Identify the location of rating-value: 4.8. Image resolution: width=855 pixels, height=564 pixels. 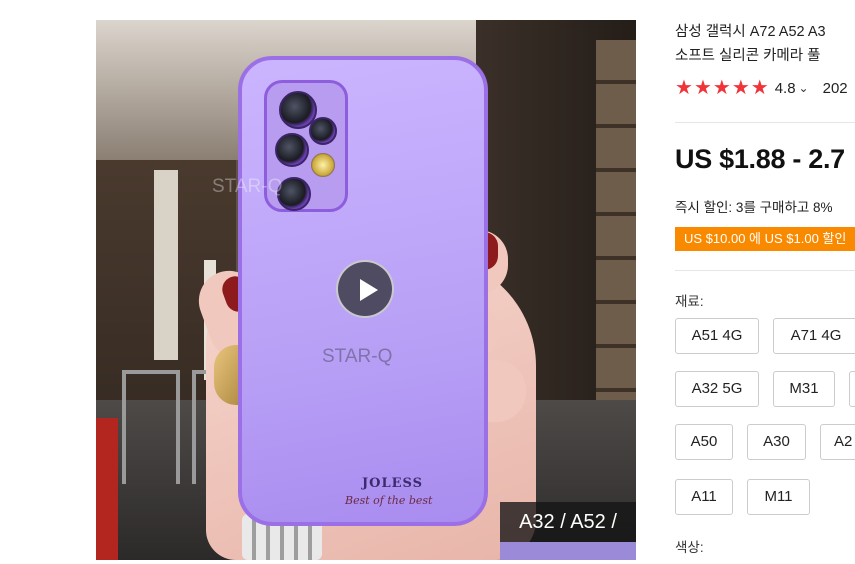
(785, 88).